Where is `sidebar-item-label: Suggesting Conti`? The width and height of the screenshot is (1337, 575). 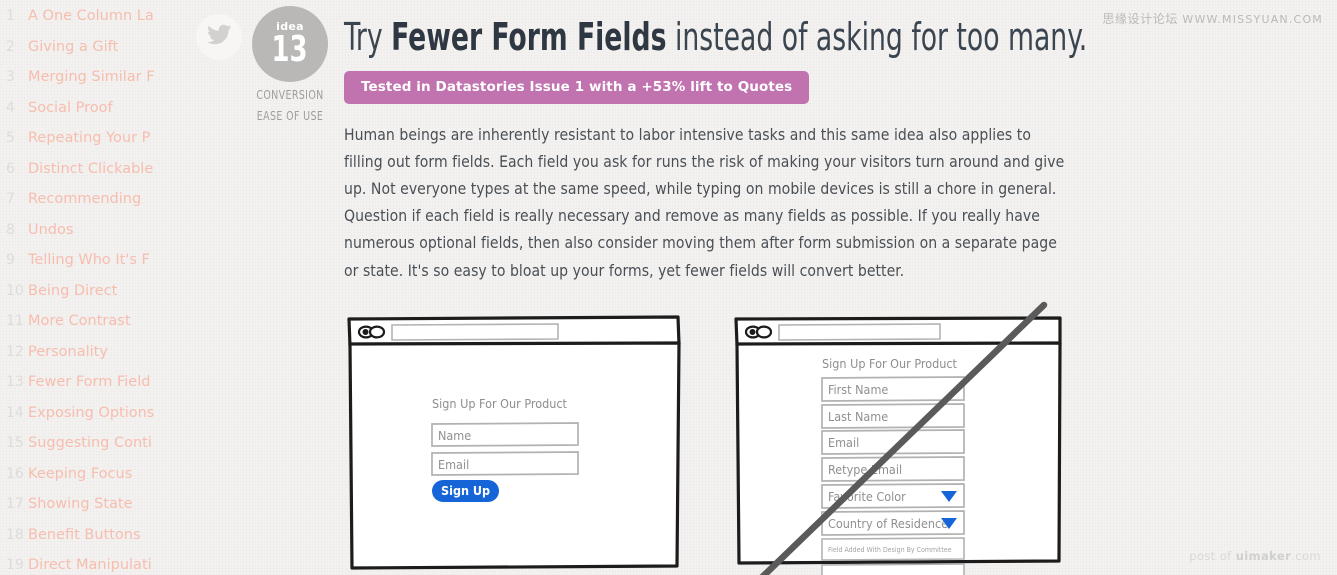 sidebar-item-label: Suggesting Conti is located at coordinates (90, 443).